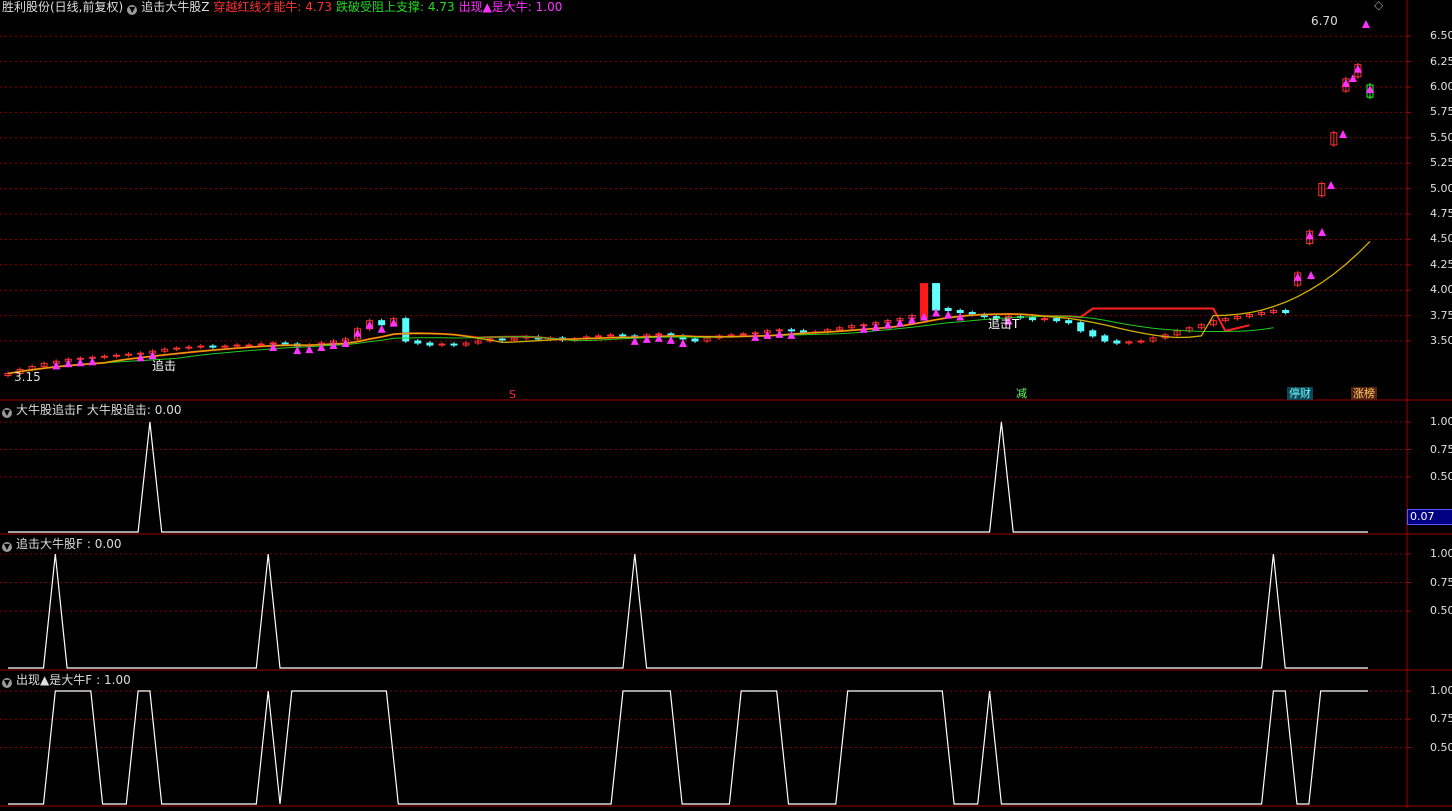  What do you see at coordinates (1021, 393) in the screenshot?
I see `signal-reduce-badge: 减` at bounding box center [1021, 393].